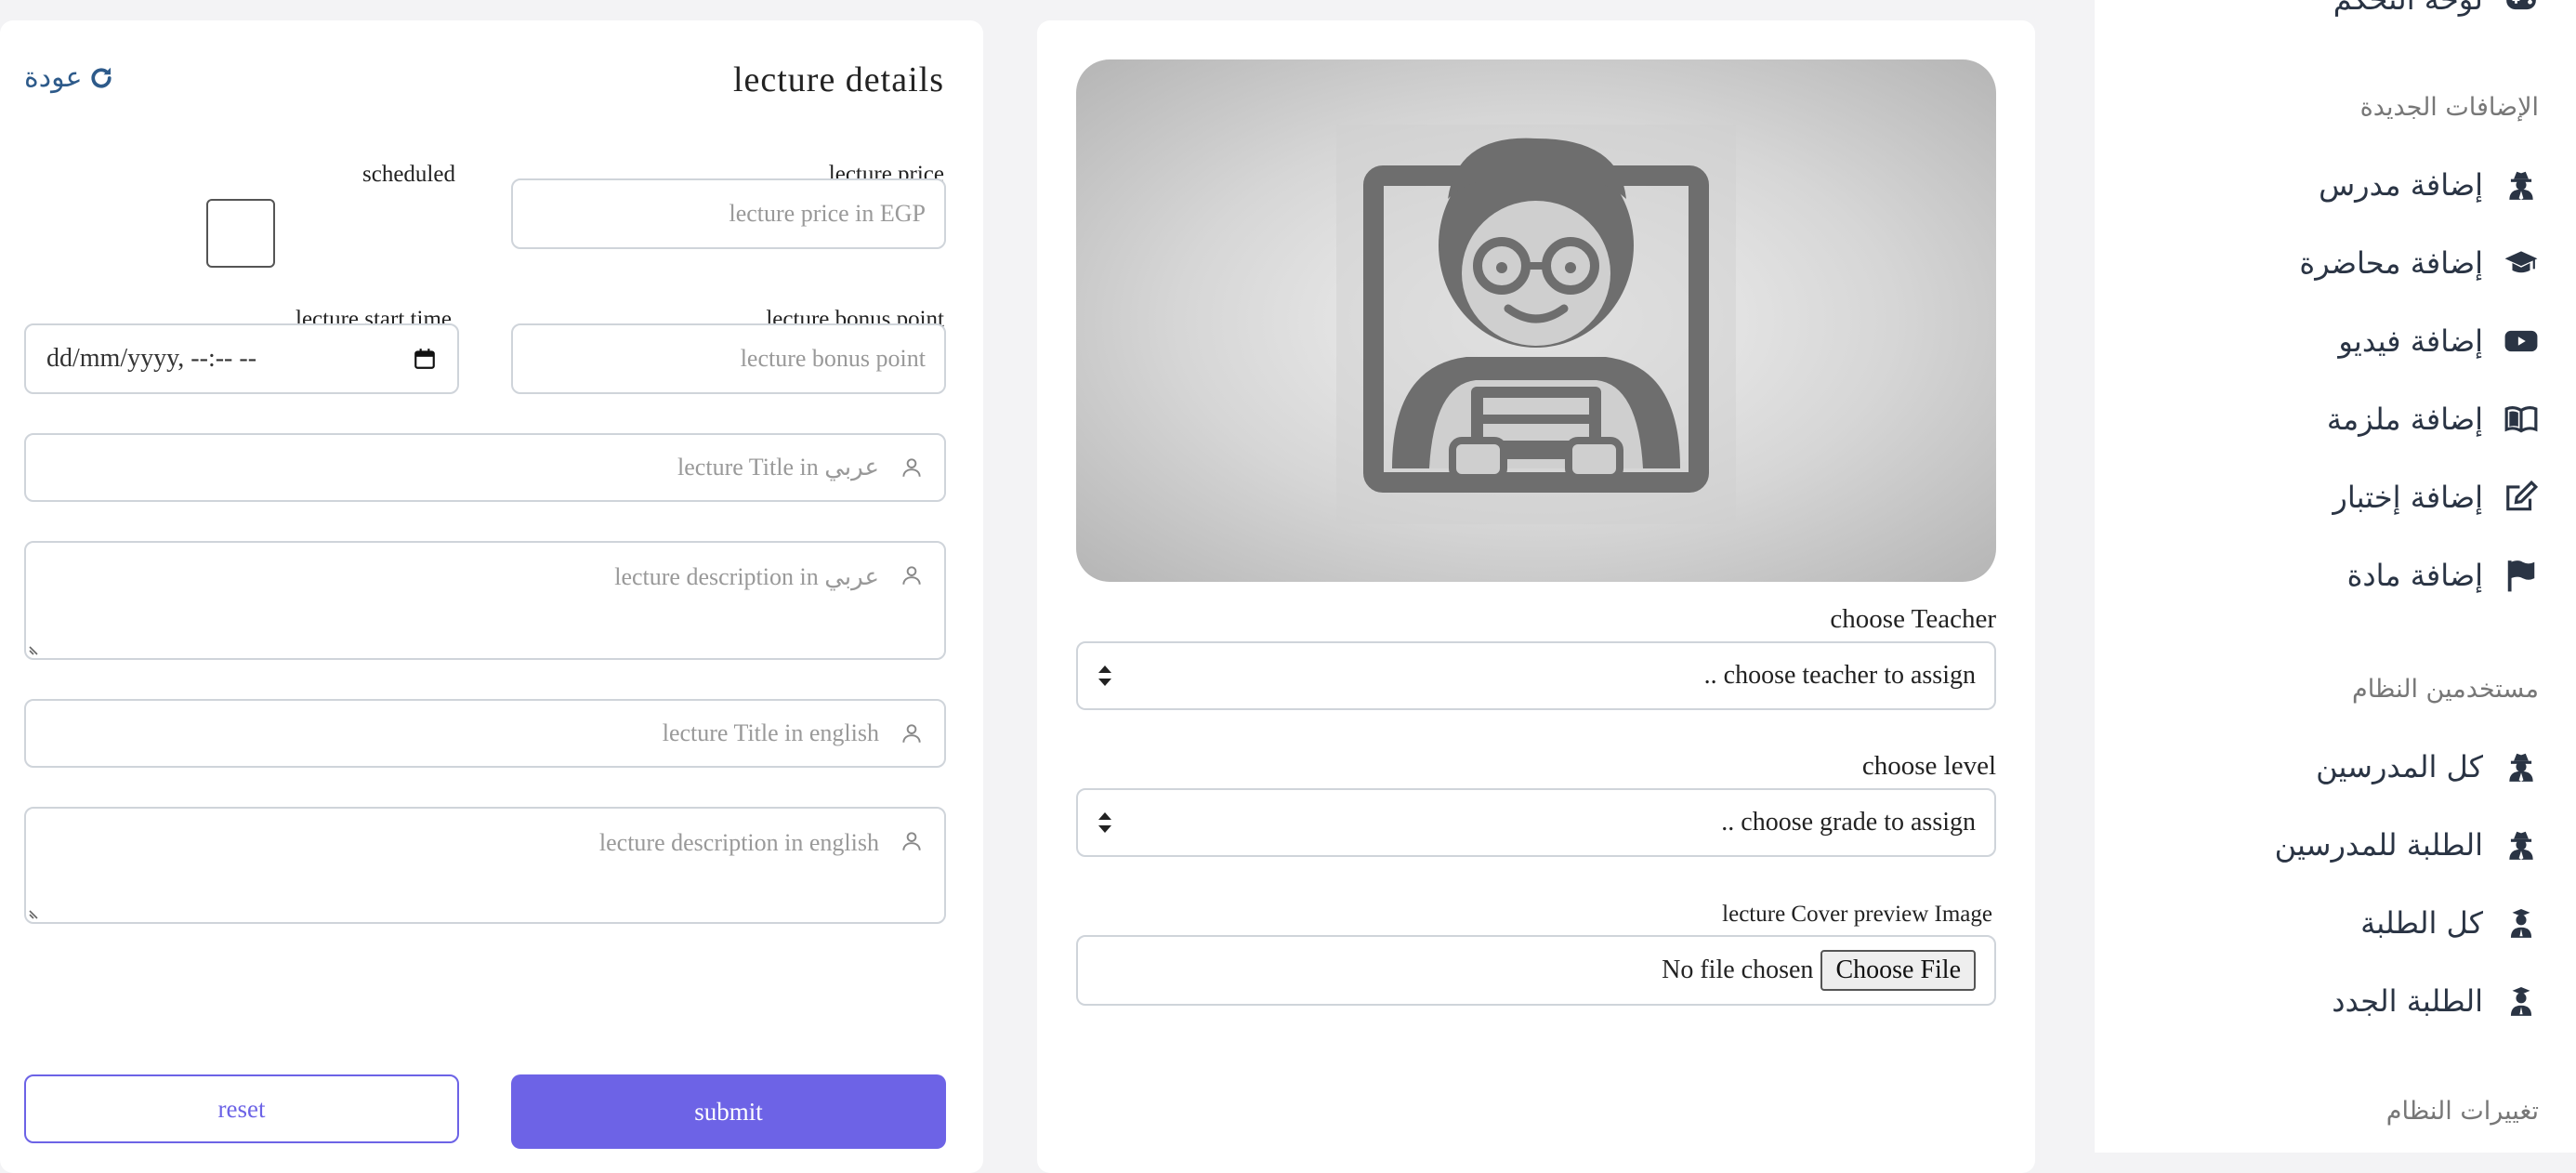 This screenshot has width=2576, height=1173. I want to click on teacher-select: .. choose teacher to assign, so click(1536, 675).